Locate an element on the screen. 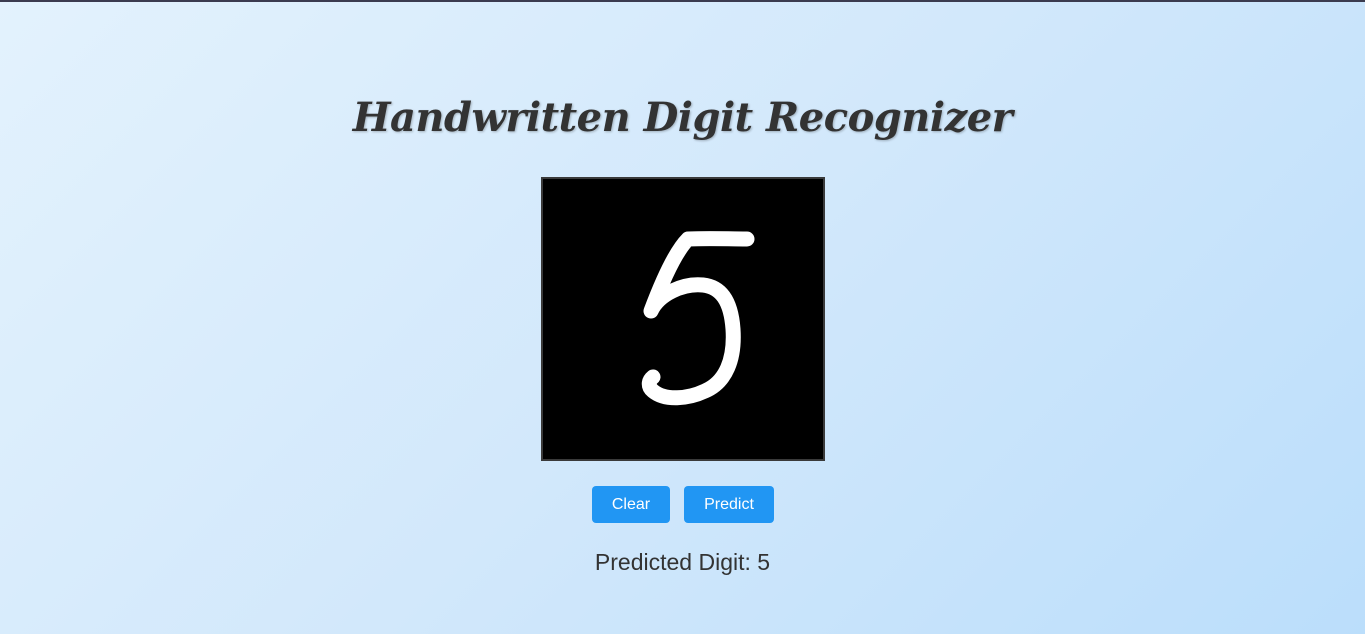 This screenshot has width=1365, height=634. button-row: Clear Predict is located at coordinates (682, 505).